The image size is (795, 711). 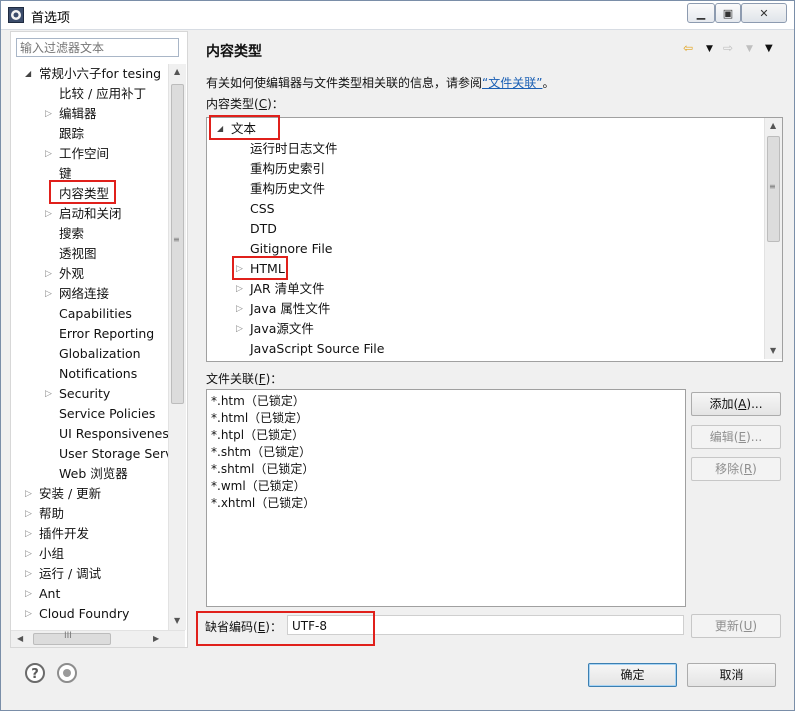 I want to click on preferences-tree-item: ▷ 运行 / 调试, so click(x=63, y=574).